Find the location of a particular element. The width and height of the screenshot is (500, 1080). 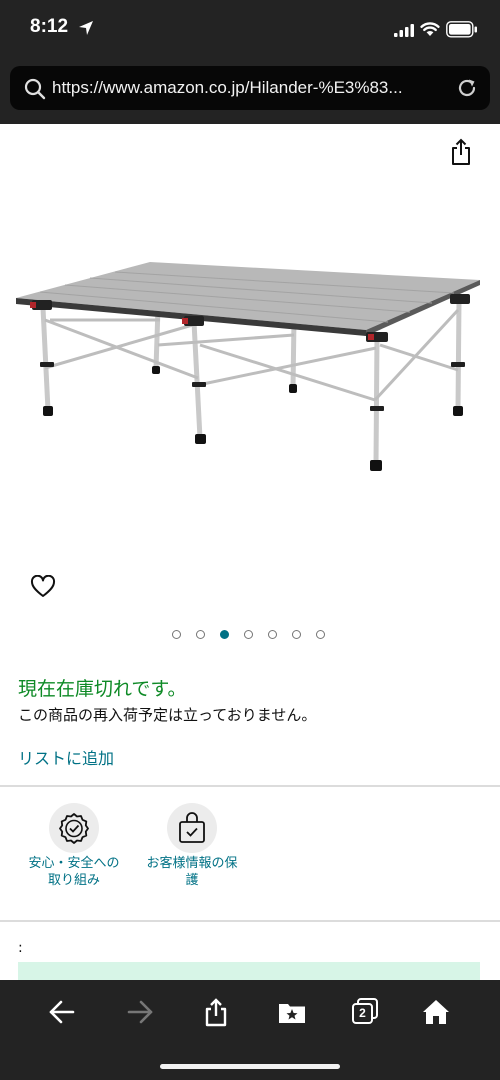

search-icon is located at coordinates (35, 89).